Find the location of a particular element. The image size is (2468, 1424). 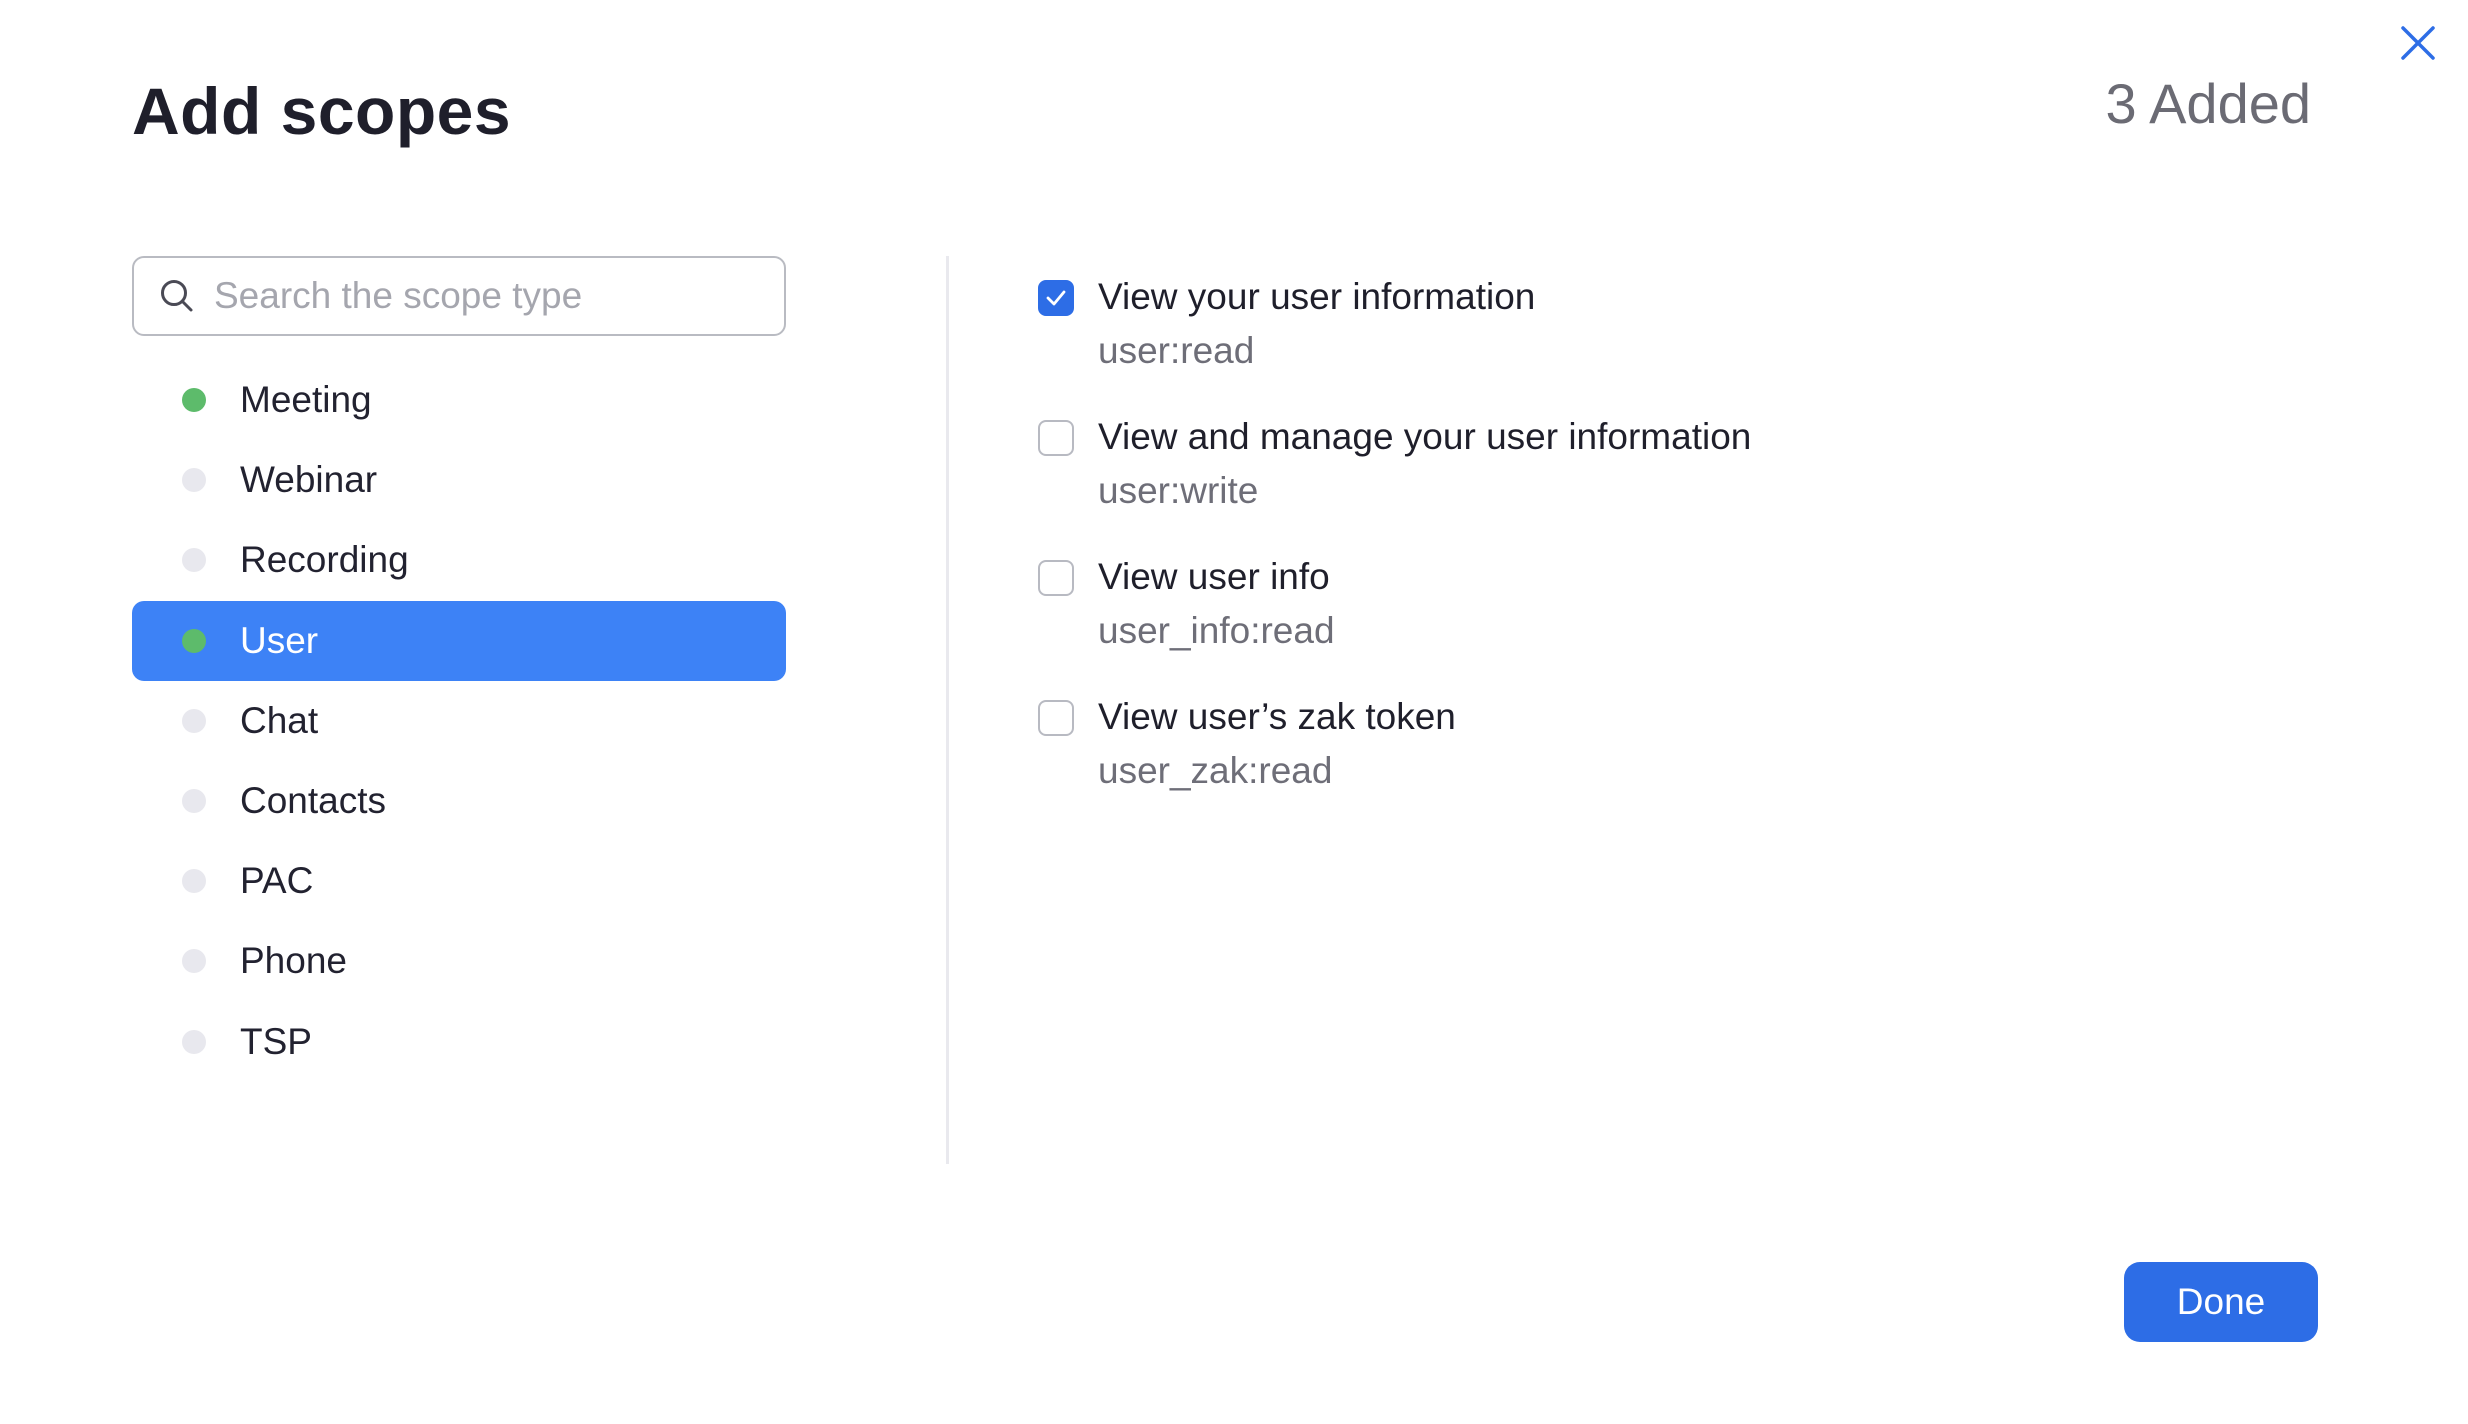

scope-title: View your user information is located at coordinates (1317, 296).